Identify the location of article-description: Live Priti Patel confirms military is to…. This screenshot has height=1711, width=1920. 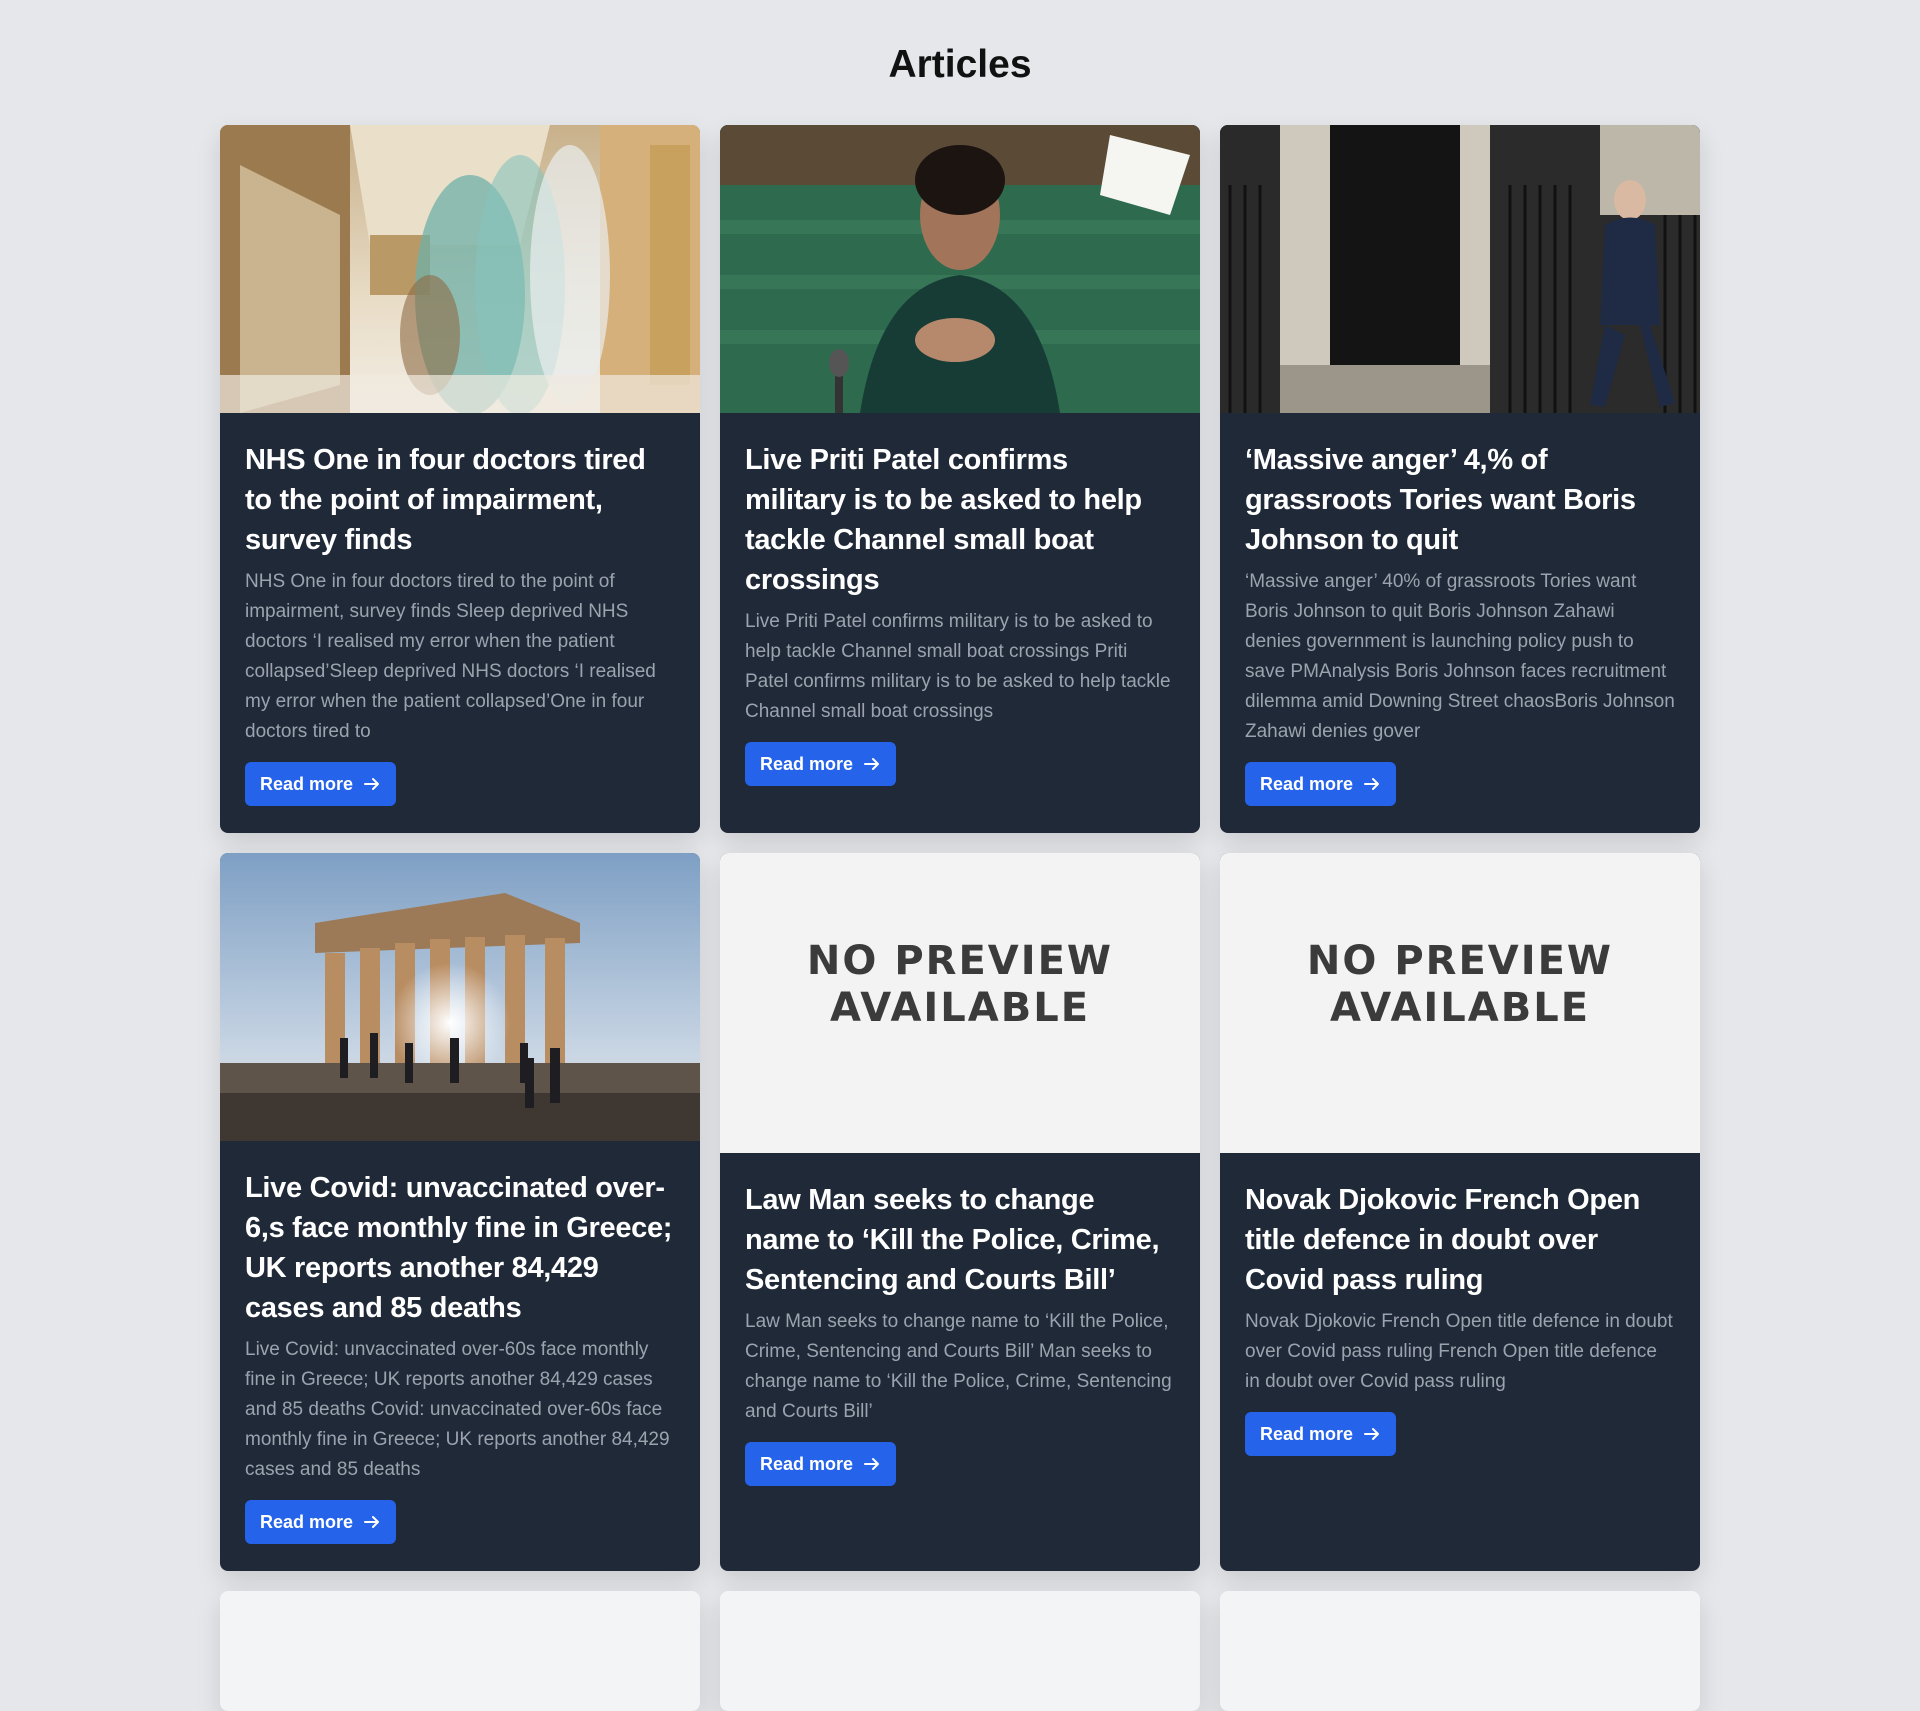
(958, 666).